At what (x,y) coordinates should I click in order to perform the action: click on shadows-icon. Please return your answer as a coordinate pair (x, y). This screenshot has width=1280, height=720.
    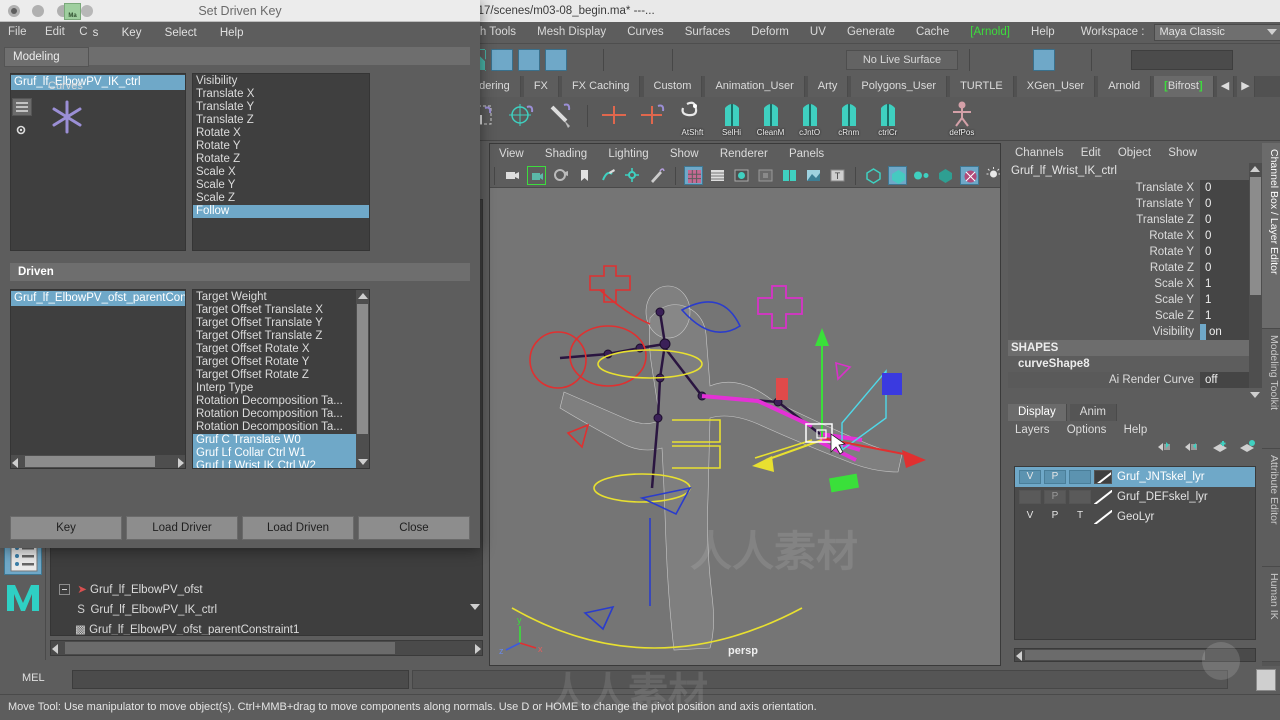
    Looking at the image, I should click on (873, 175).